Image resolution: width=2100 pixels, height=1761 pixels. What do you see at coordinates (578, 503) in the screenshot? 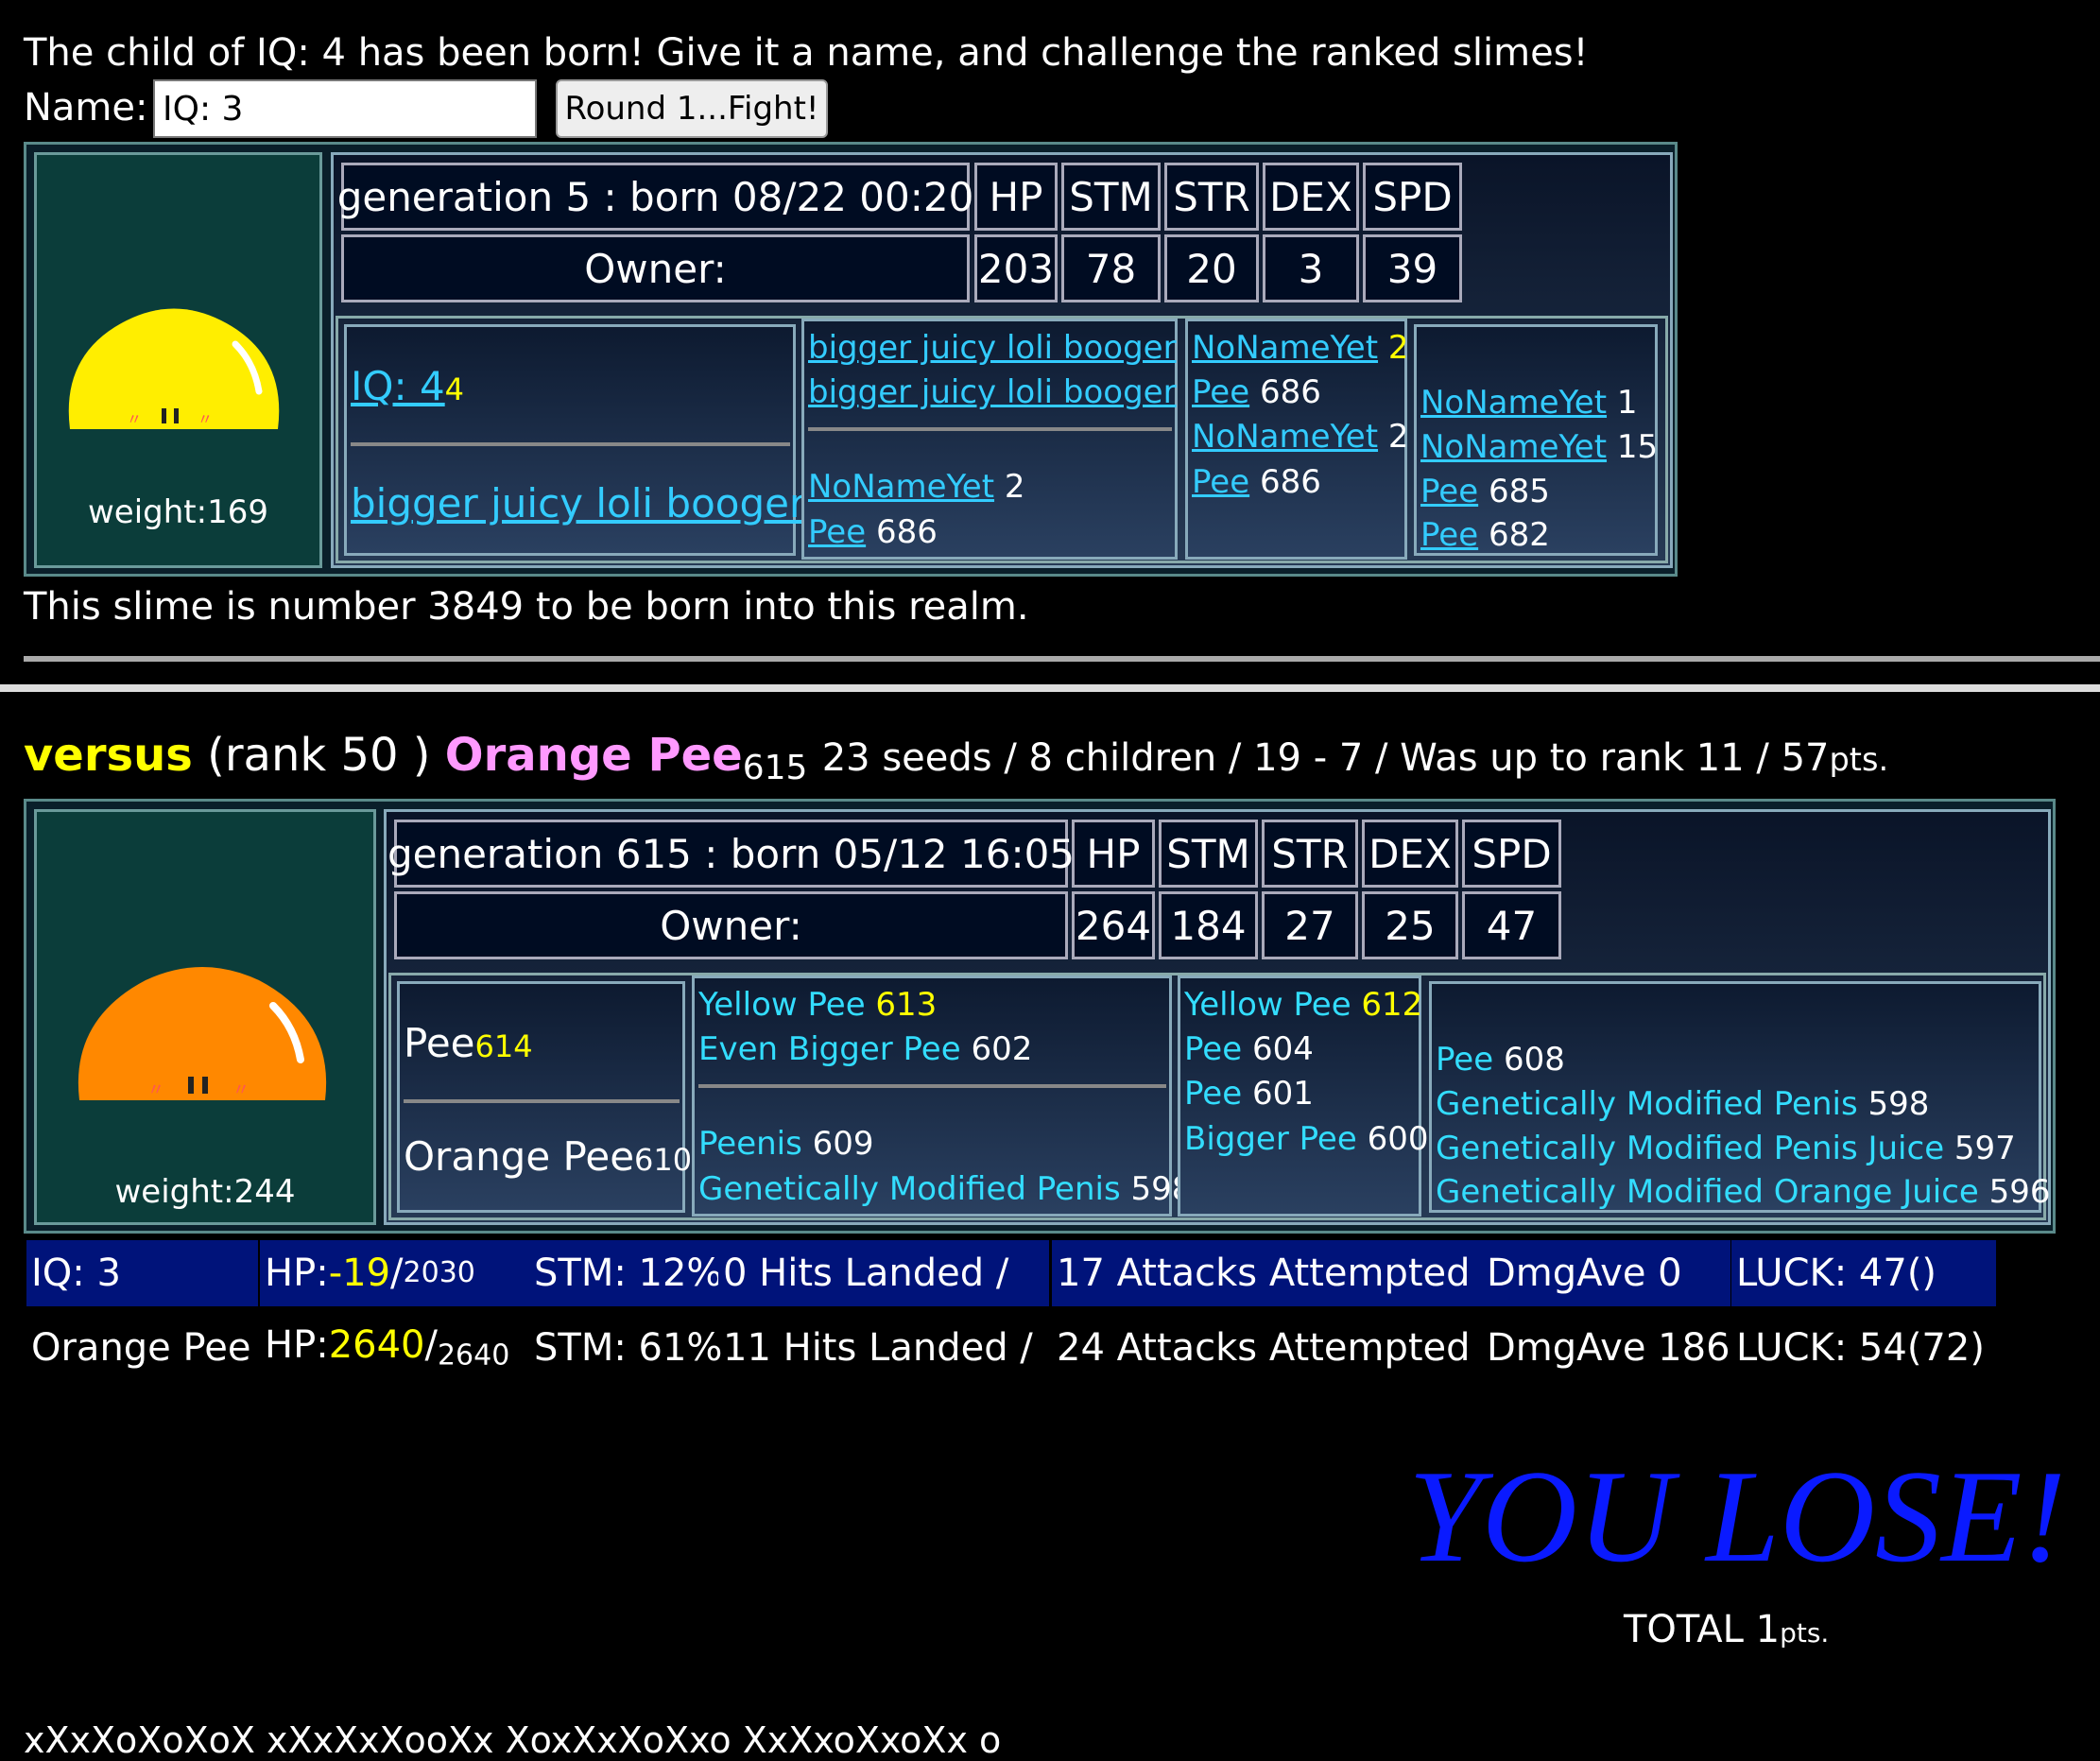
I see `parent-link: bigger juicy loli booger` at bounding box center [578, 503].